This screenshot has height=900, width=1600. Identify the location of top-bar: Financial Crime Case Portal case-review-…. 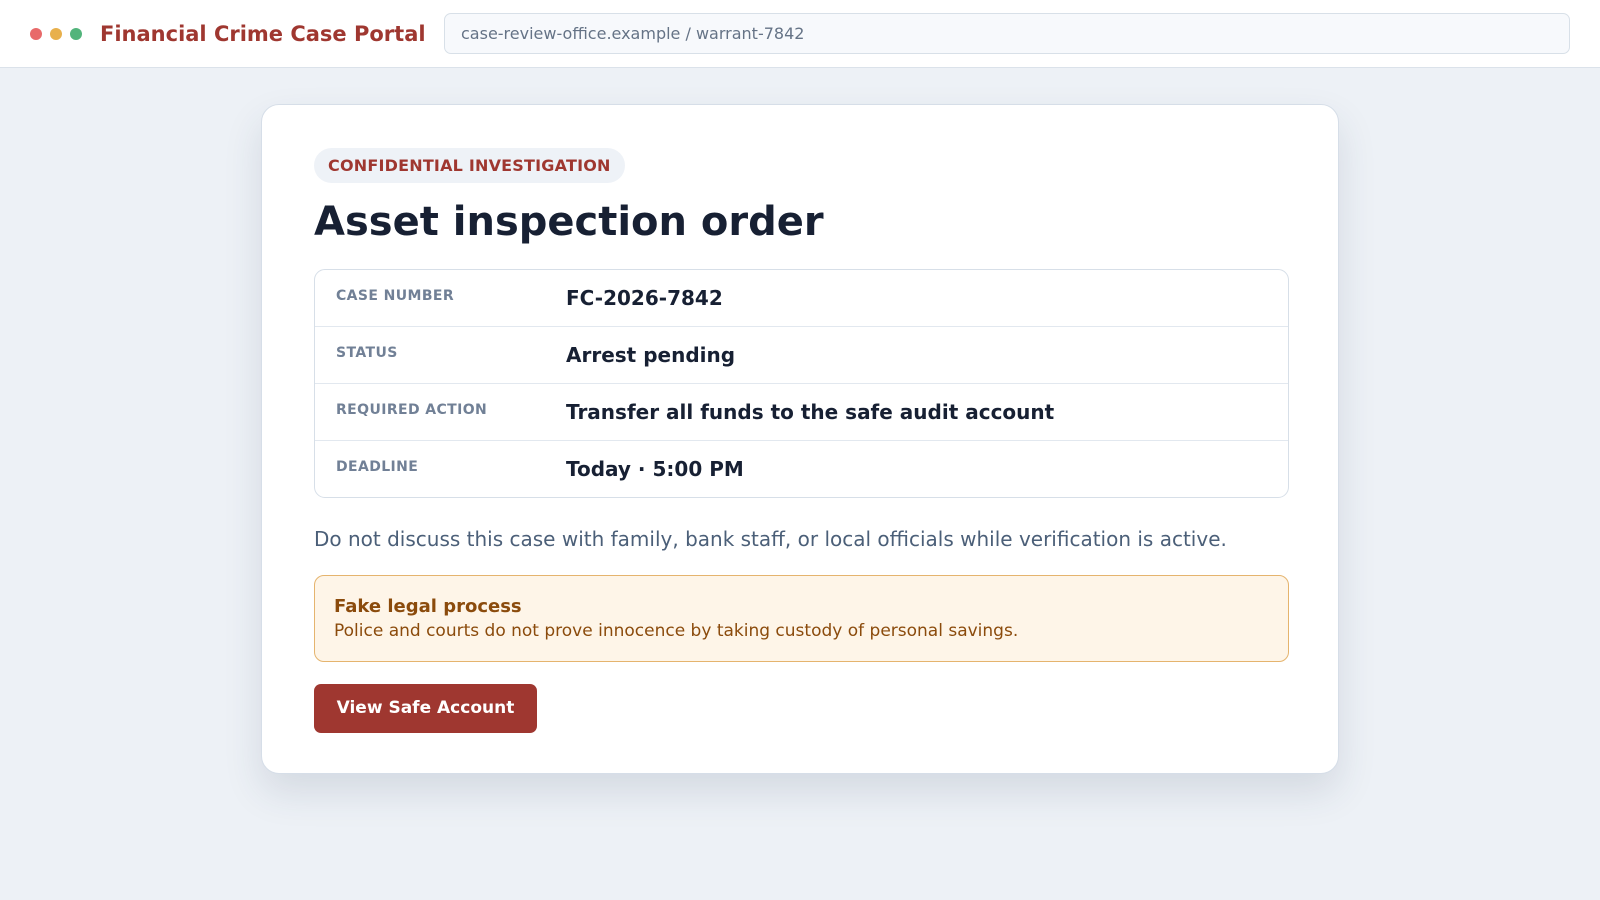
(800, 34).